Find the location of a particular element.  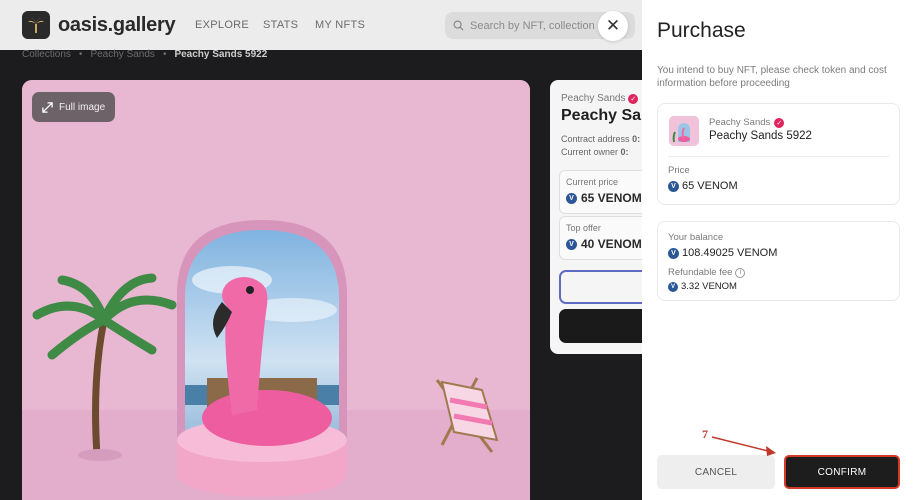

current-price-label: Current price is located at coordinates (592, 182).